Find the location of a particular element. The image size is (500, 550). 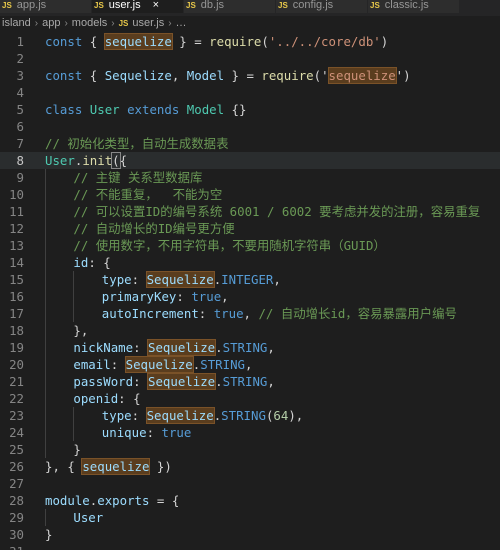

code-token: // 使用数字，不用字符串，不要用随机字符串（GUID） is located at coordinates (229, 245).